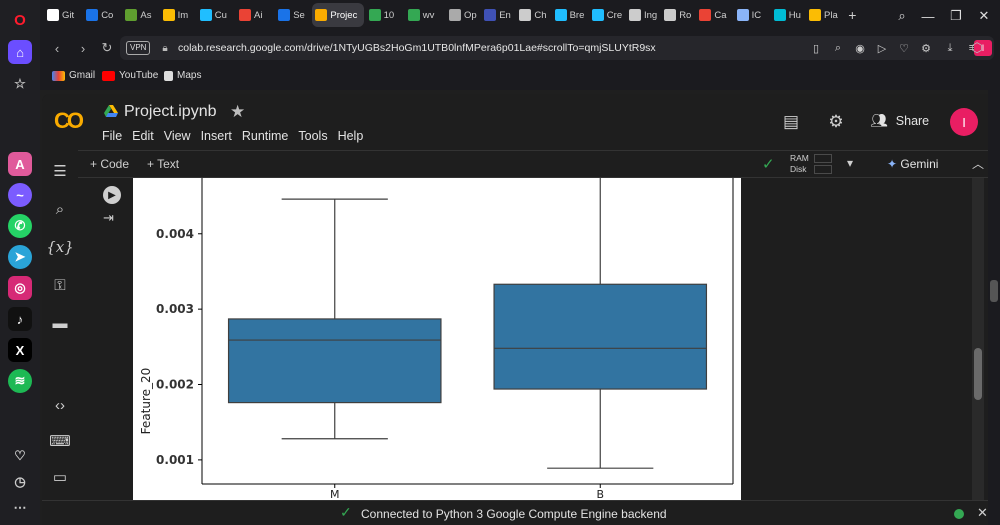 This screenshot has height=525, width=1000. Describe the element at coordinates (68, 15) in the screenshot. I see `tab-label: Git` at that location.